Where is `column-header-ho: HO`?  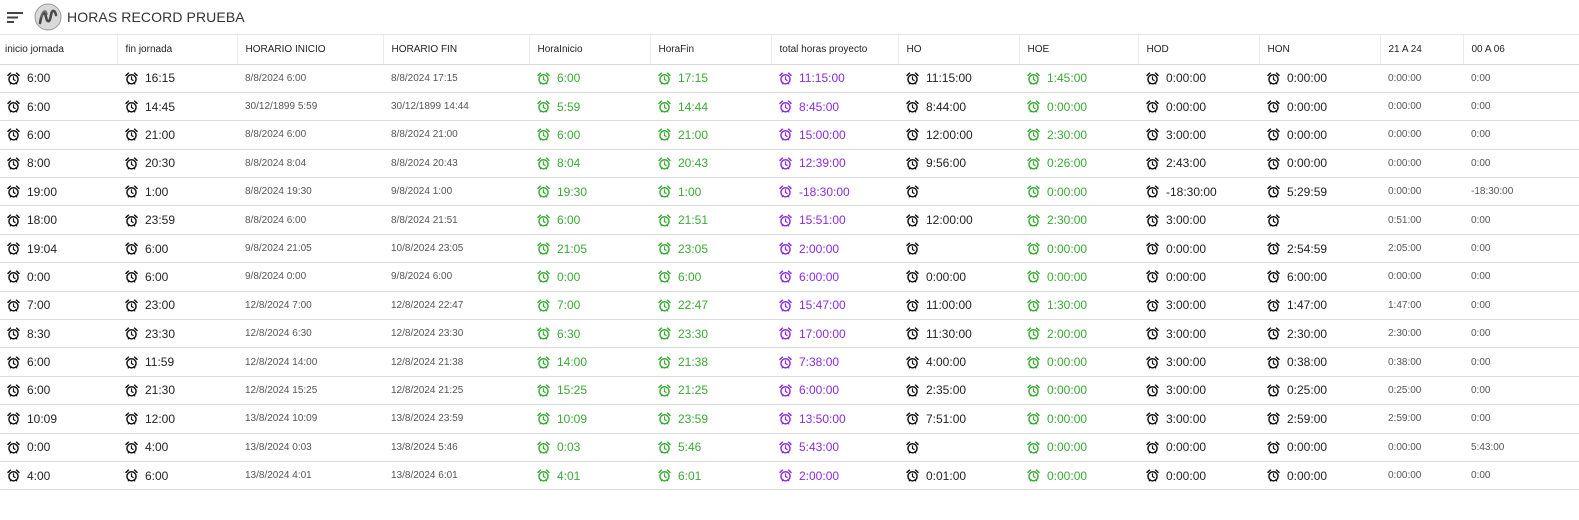 column-header-ho: HO is located at coordinates (959, 50).